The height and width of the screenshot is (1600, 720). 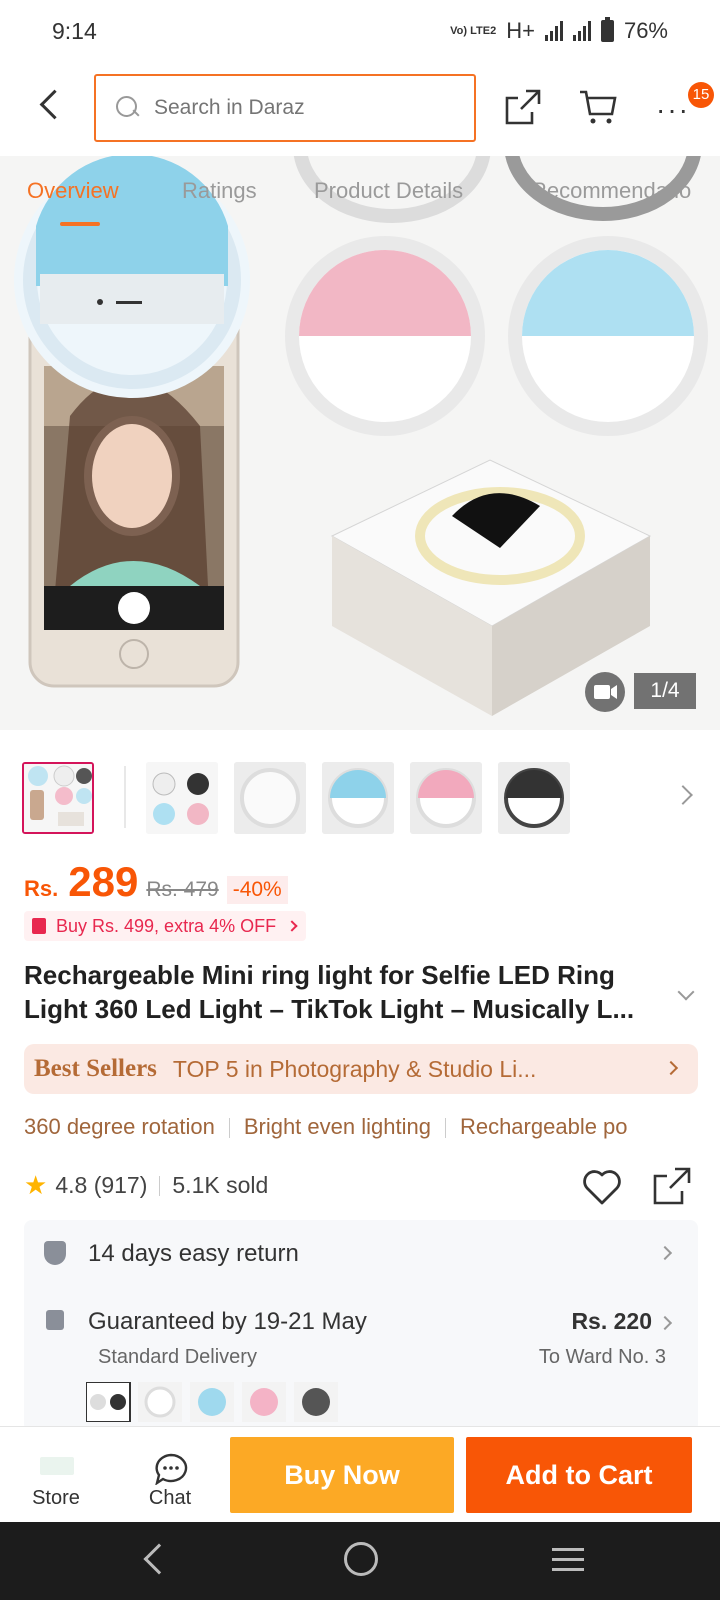 What do you see at coordinates (177, 1357) in the screenshot?
I see `delivery-method: Standard Delivery` at bounding box center [177, 1357].